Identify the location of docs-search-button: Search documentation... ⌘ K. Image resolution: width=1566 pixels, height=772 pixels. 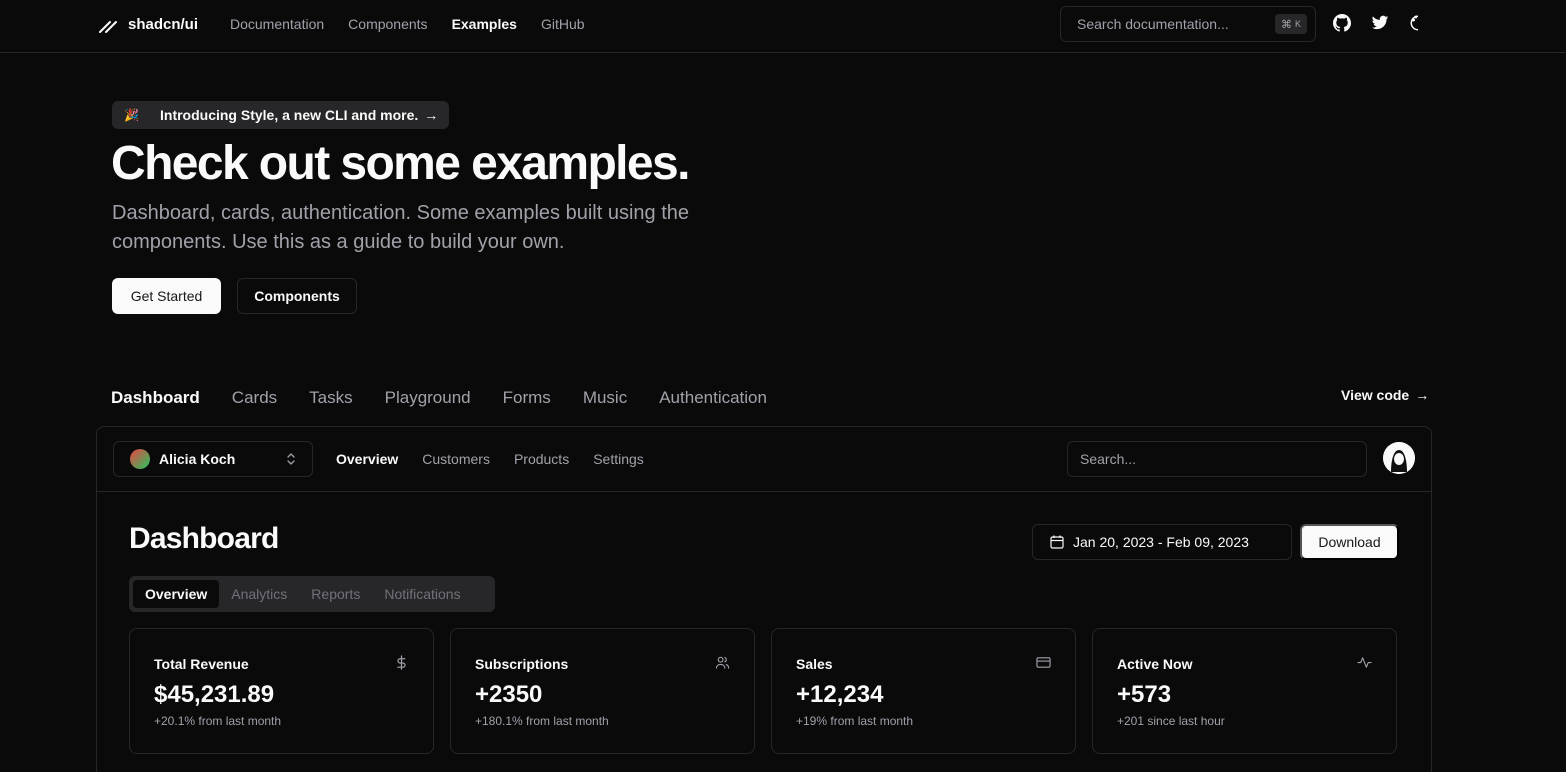
(1188, 24).